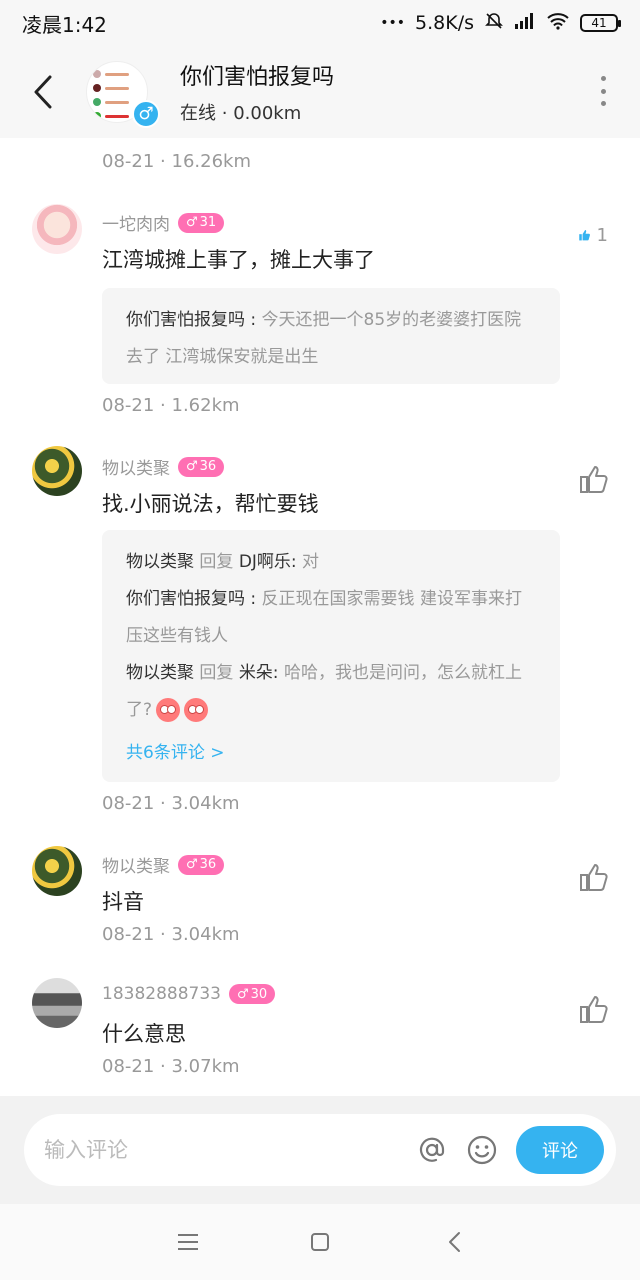 This screenshot has height=1280, width=640. Describe the element at coordinates (259, 673) in the screenshot. I see `reply-target: 米朵:` at that location.